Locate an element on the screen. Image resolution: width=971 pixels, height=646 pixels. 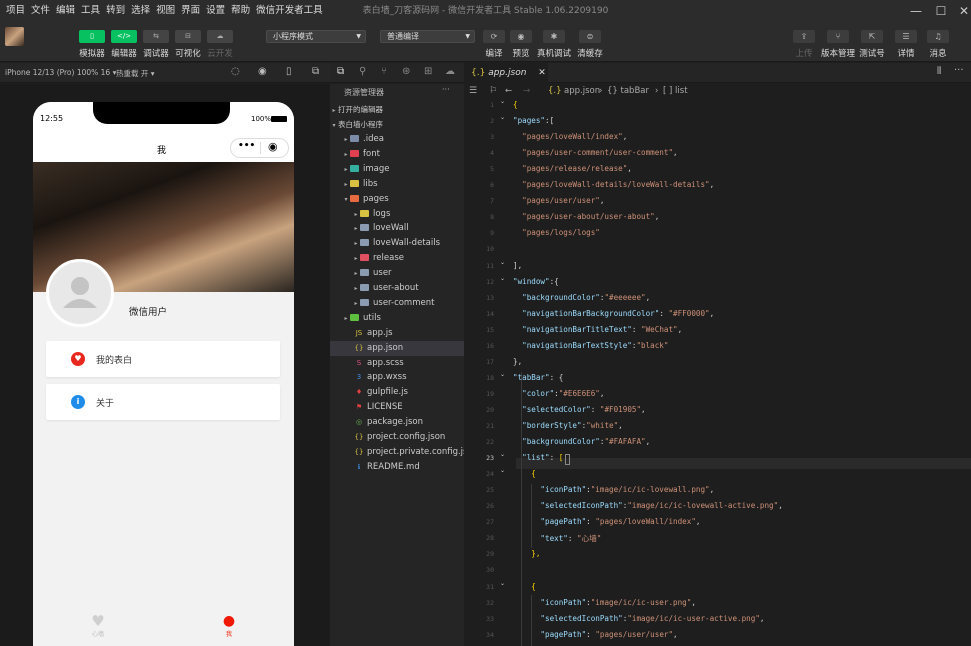
left-toolbar-2-icon: ⇆ is located at coordinates (156, 36).